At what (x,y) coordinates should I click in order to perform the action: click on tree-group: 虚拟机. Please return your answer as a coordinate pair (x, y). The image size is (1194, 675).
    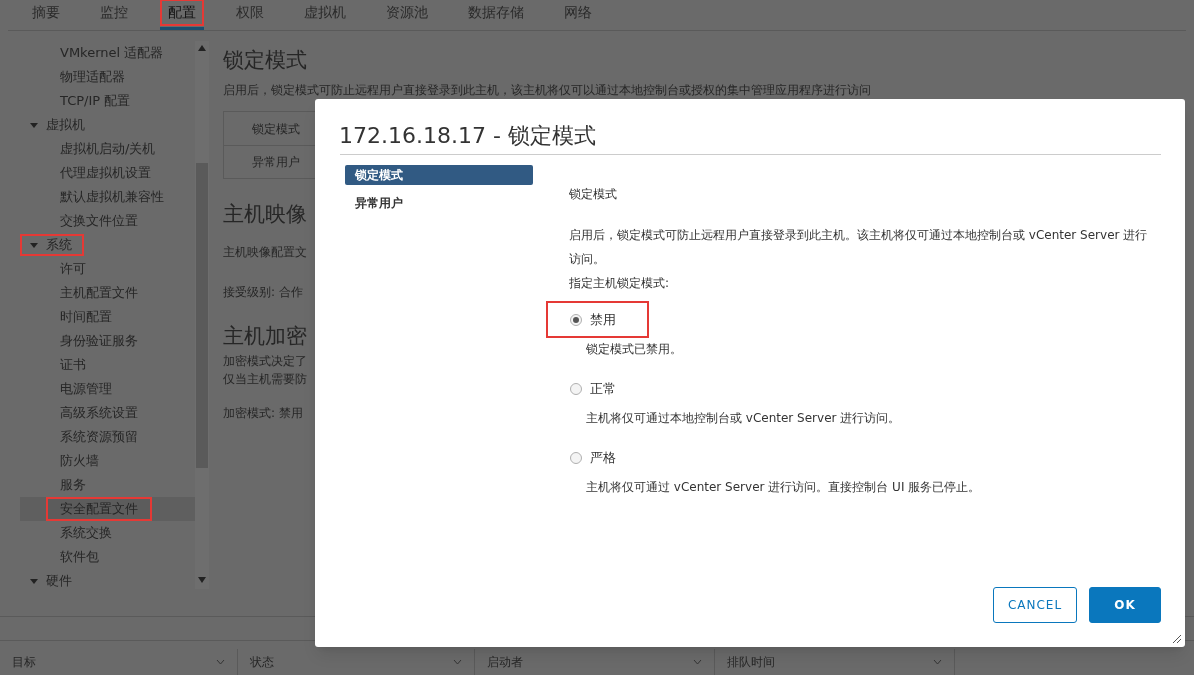
    Looking at the image, I should click on (58, 125).